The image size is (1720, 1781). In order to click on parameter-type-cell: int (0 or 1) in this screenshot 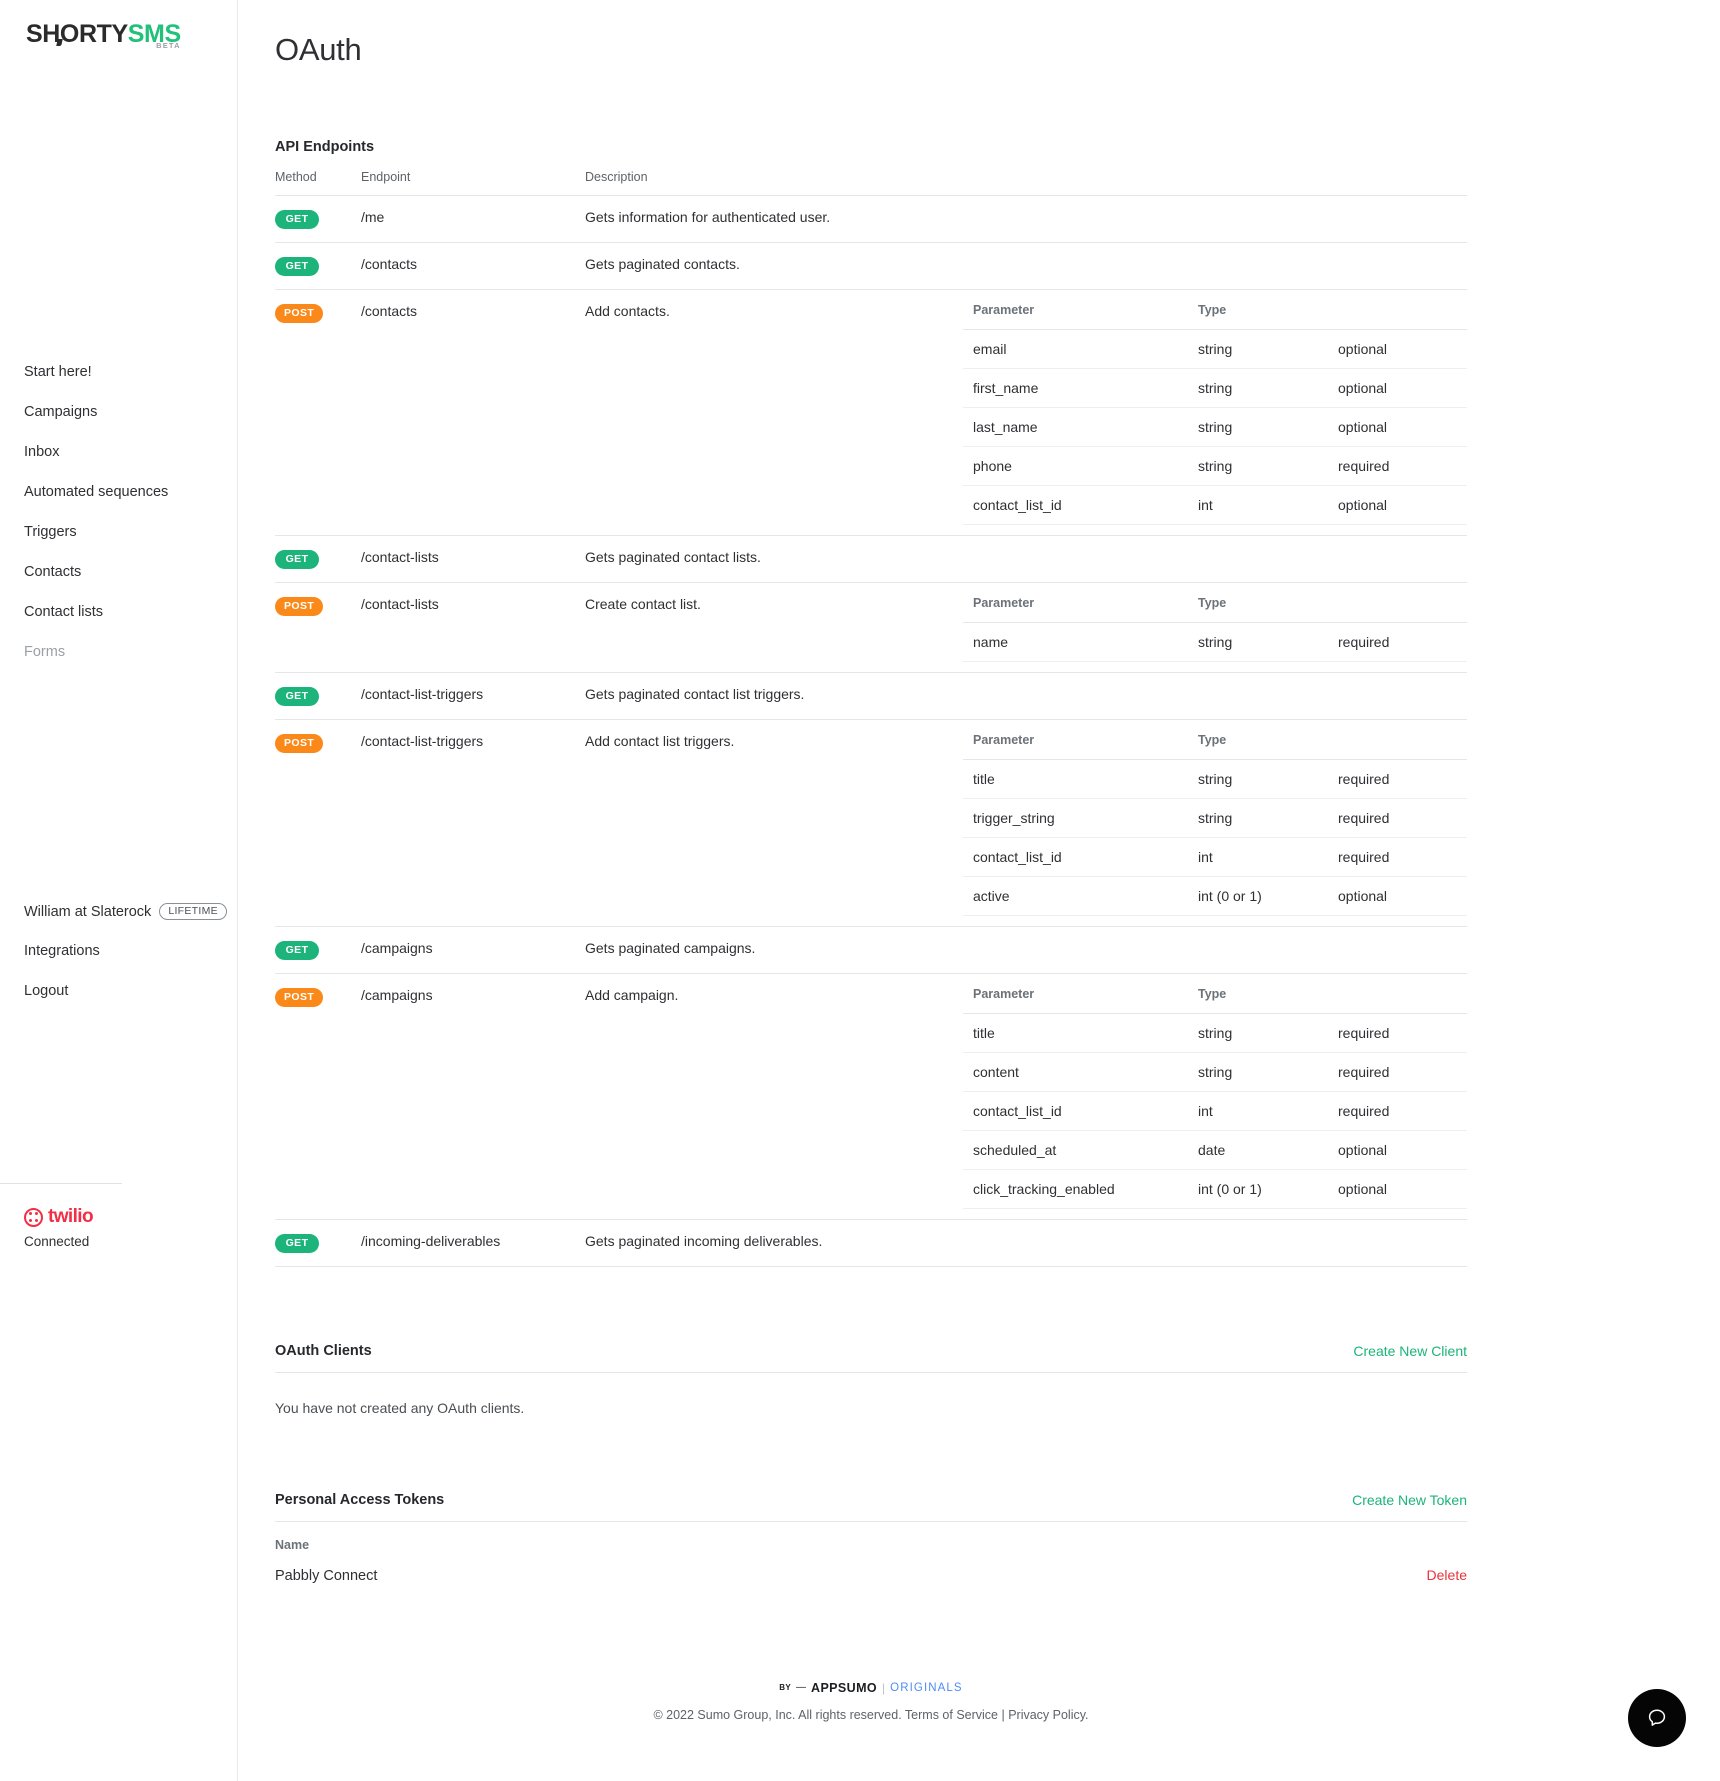, I will do `click(1258, 896)`.